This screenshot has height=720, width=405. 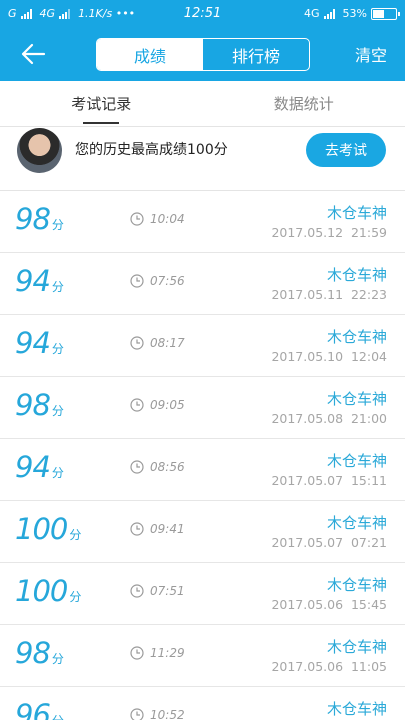 I want to click on battery-fill, so click(x=379, y=13).